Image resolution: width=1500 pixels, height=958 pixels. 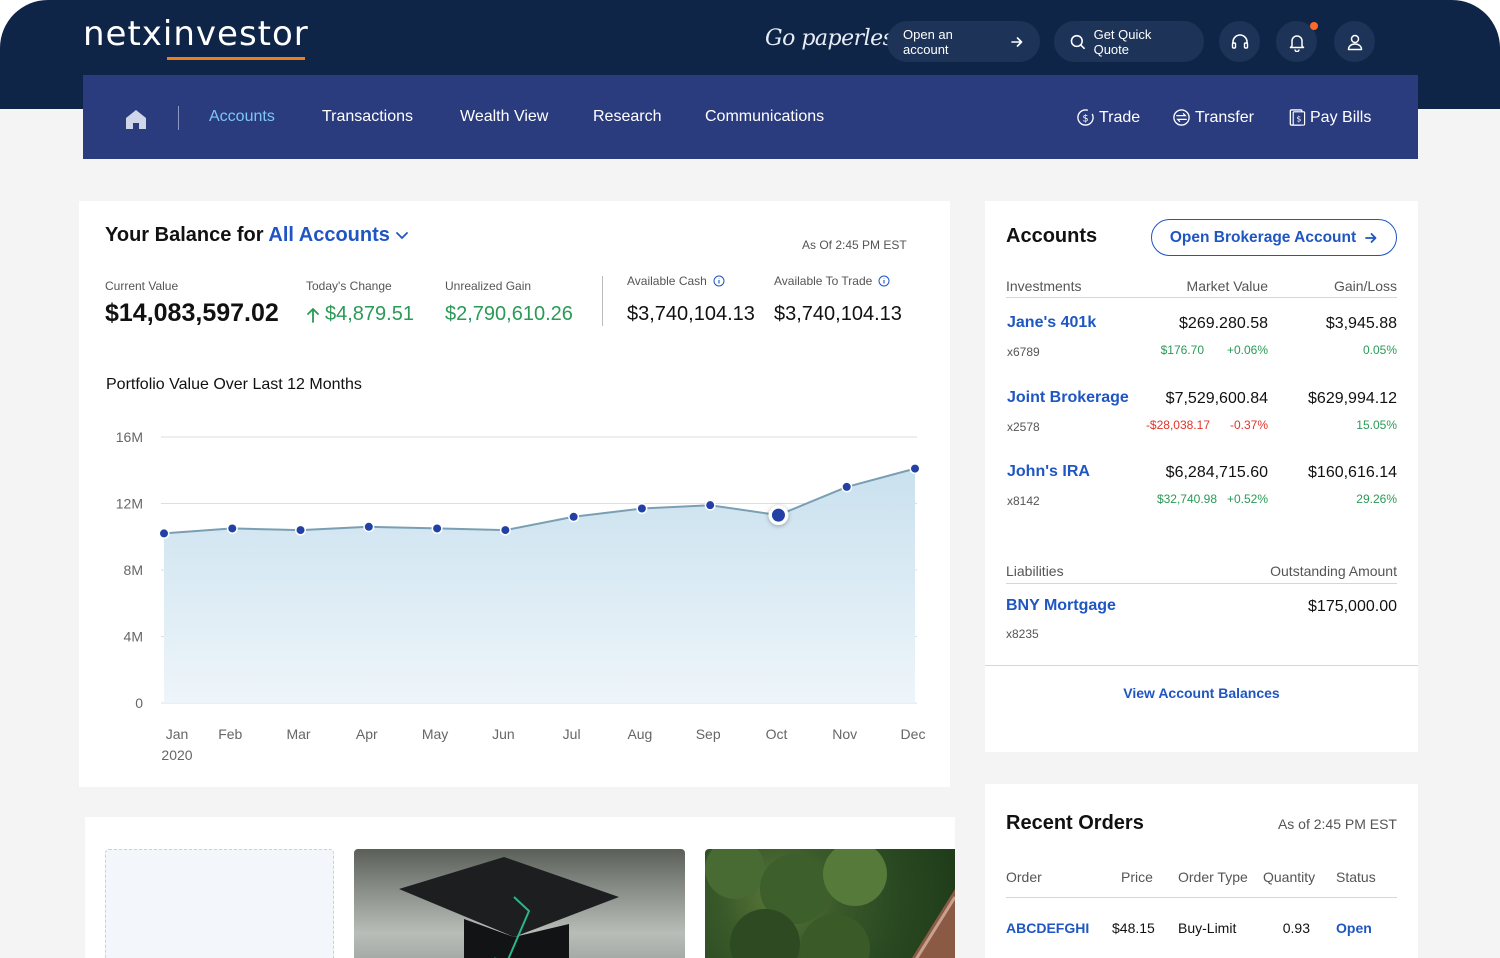 What do you see at coordinates (435, 734) in the screenshot?
I see `x-tick-label: May` at bounding box center [435, 734].